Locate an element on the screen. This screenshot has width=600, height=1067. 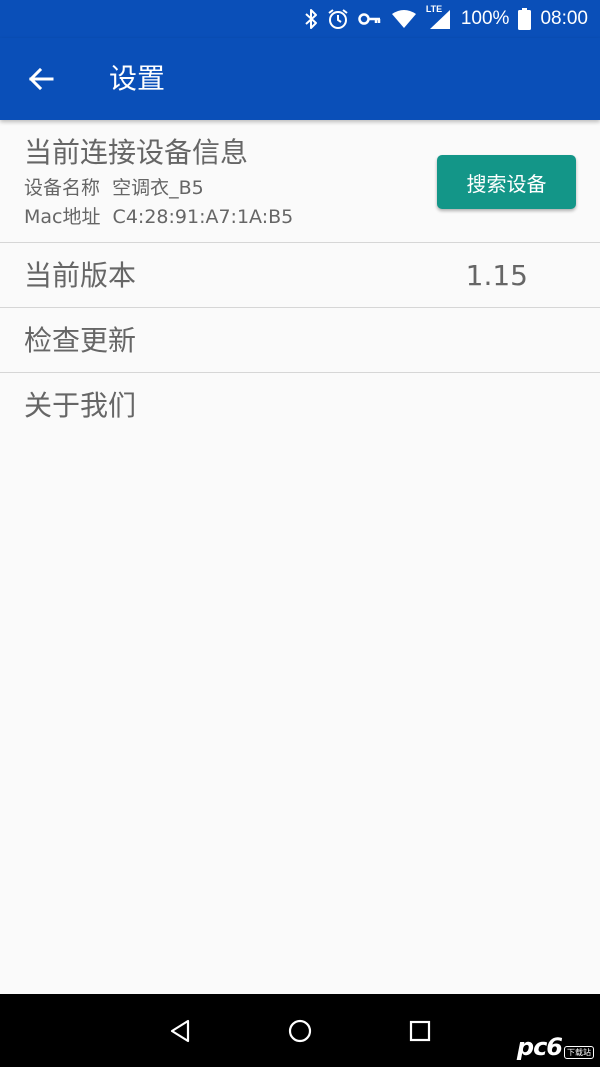
search-device-button: 搜索设备 is located at coordinates (506, 182).